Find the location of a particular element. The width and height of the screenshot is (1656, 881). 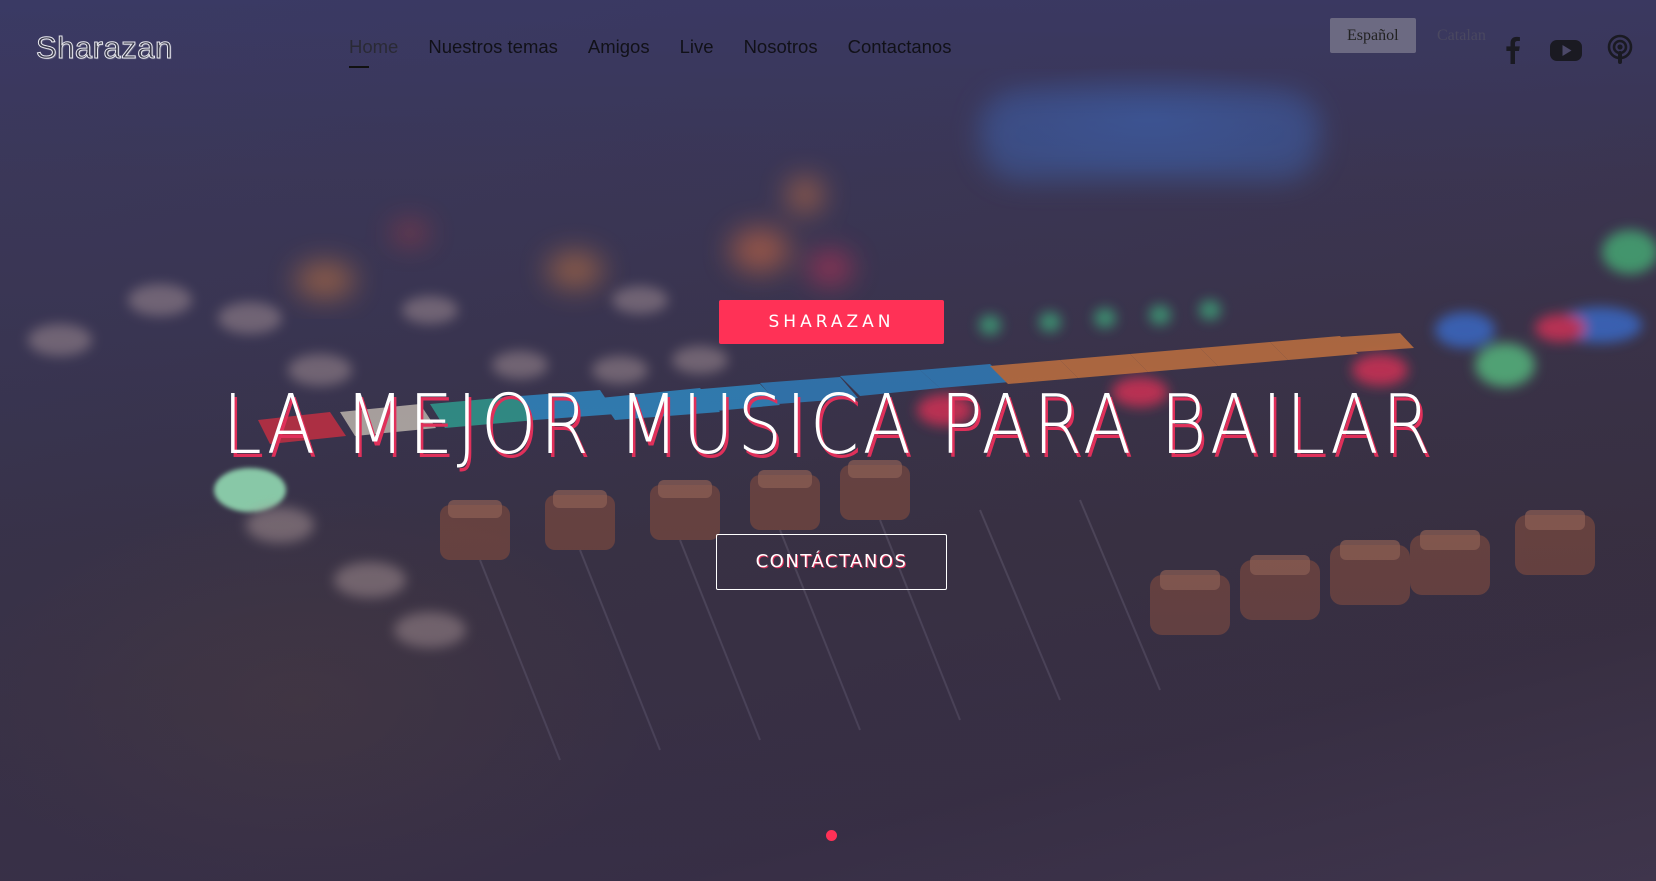

podcast-icon is located at coordinates (1620, 50).